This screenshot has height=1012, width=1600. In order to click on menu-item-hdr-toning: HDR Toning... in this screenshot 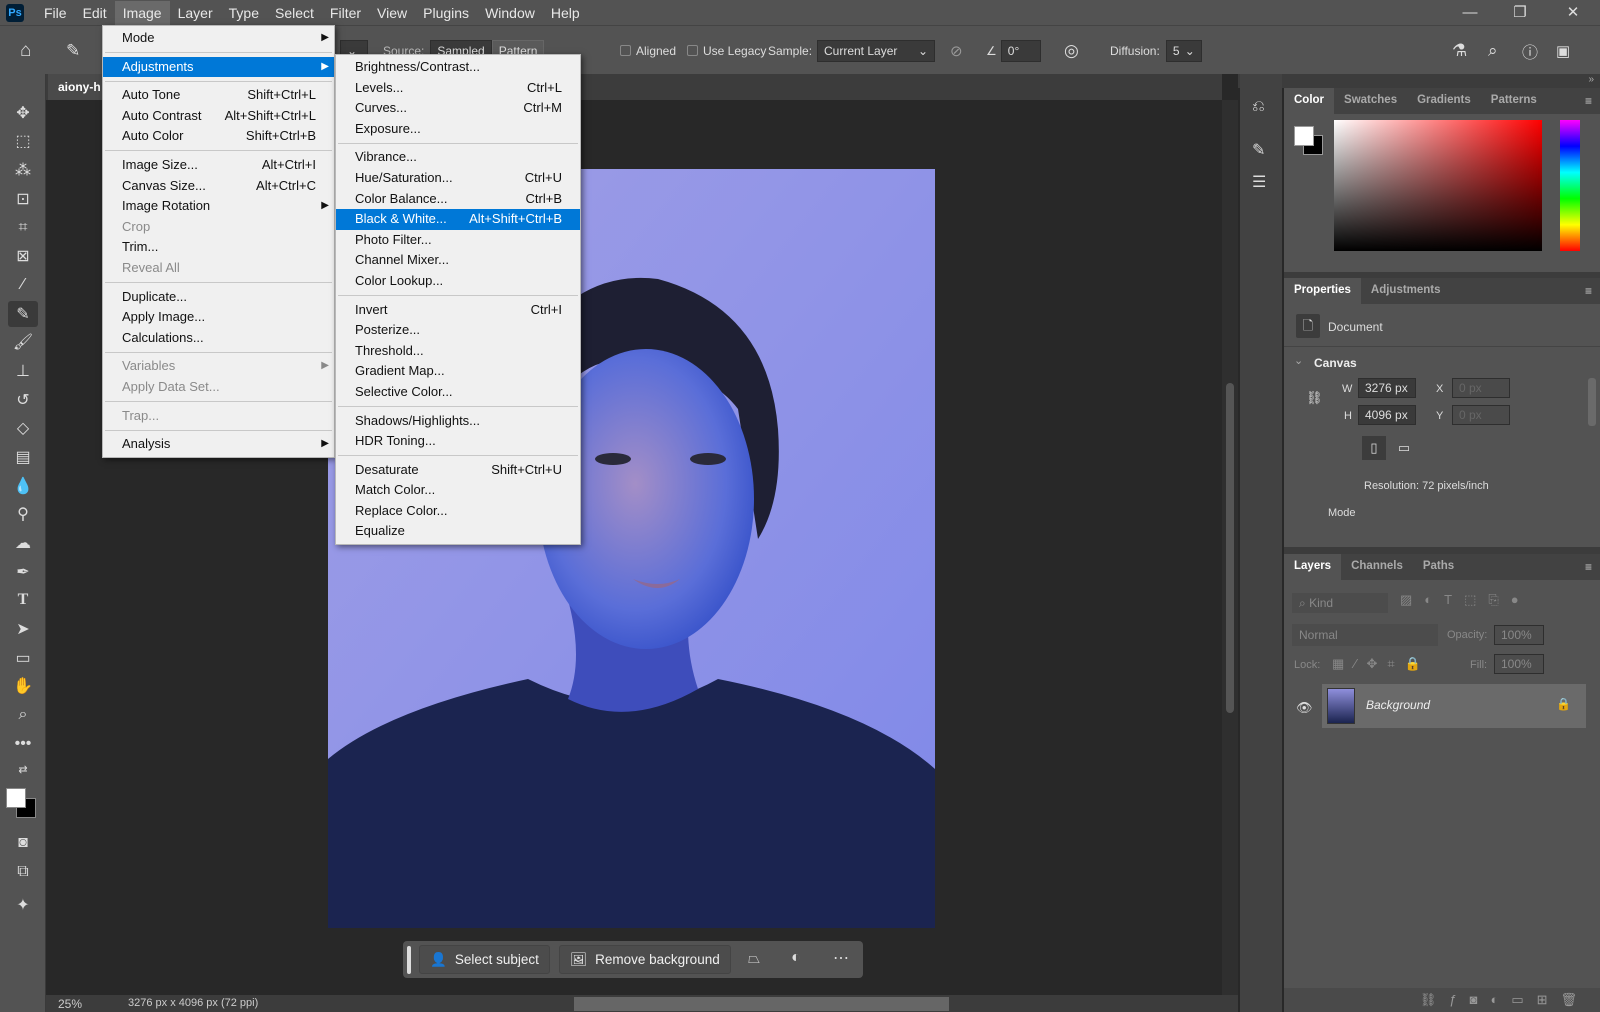, I will do `click(458, 441)`.